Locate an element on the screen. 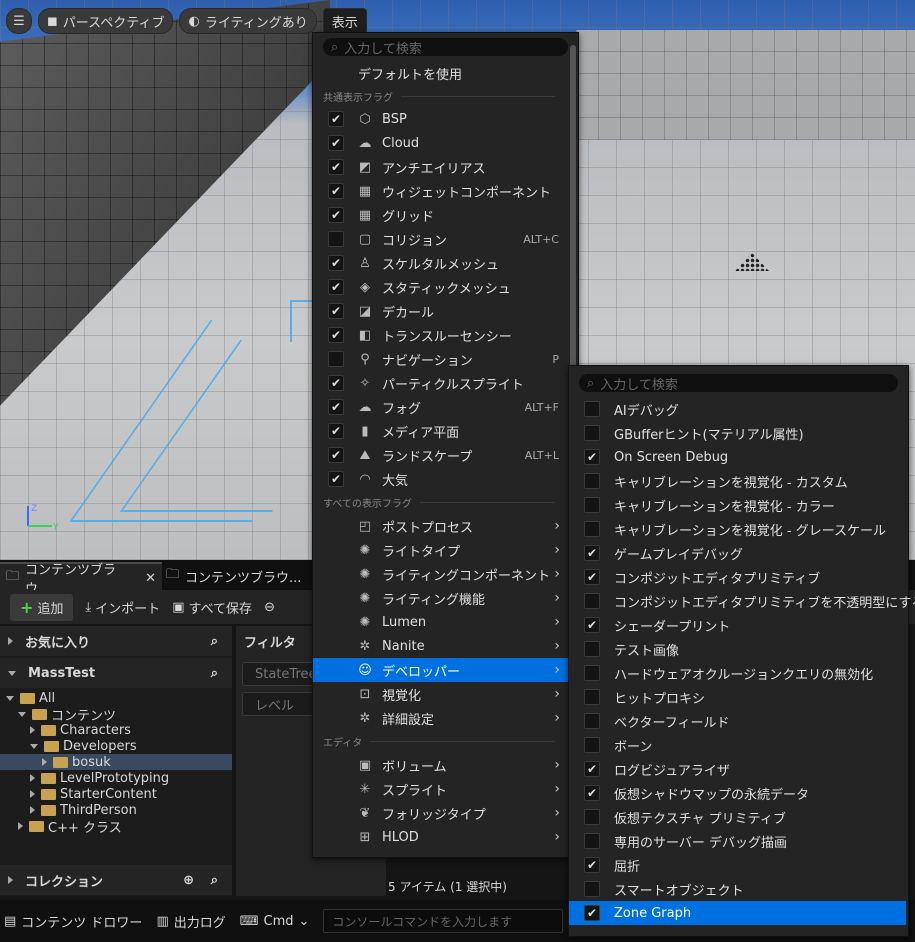 This screenshot has width=915, height=942. submenu-item: ▣ ボリューム › is located at coordinates (441, 765).